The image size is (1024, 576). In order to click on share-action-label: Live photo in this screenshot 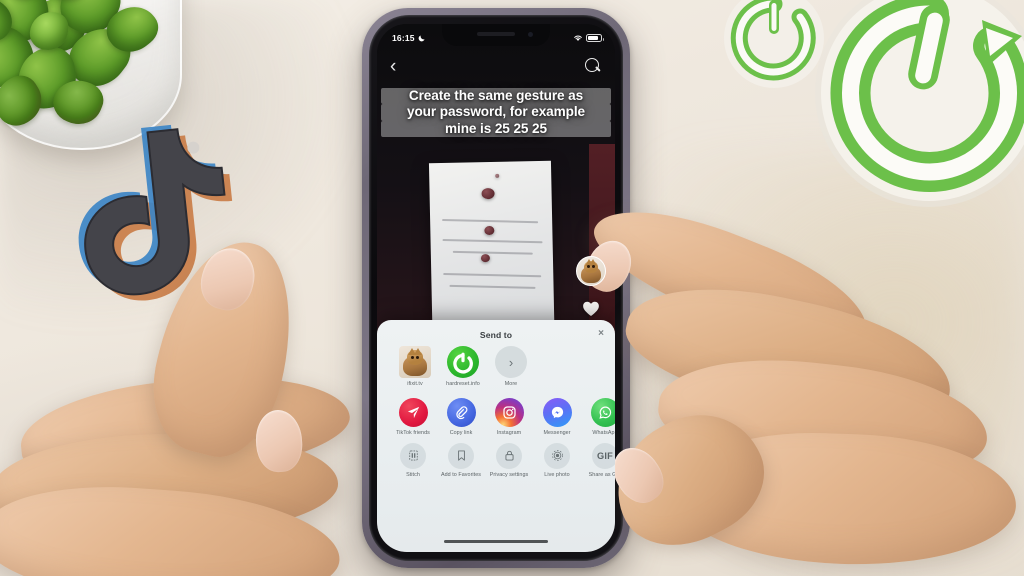, I will do `click(557, 474)`.